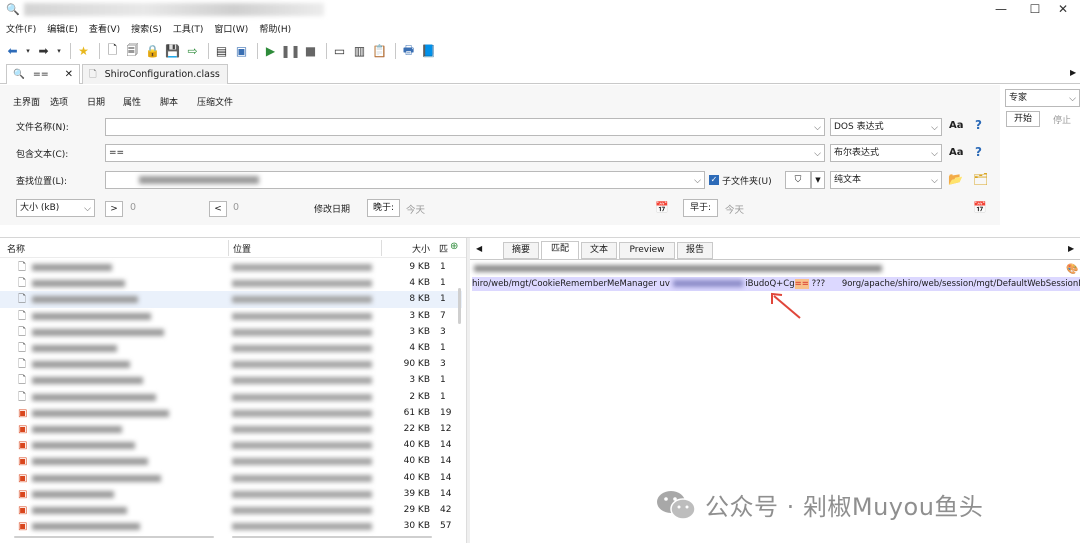 The image size is (1080, 543). I want to click on tab-main: 主界面, so click(26, 101).